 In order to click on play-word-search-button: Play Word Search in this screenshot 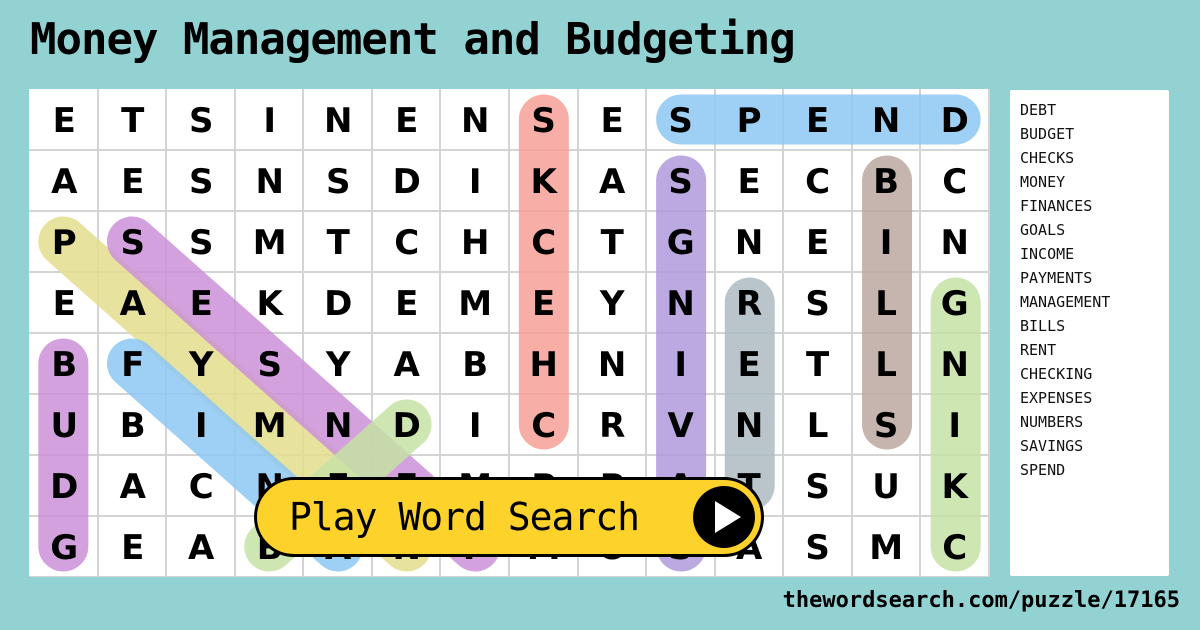, I will do `click(509, 517)`.